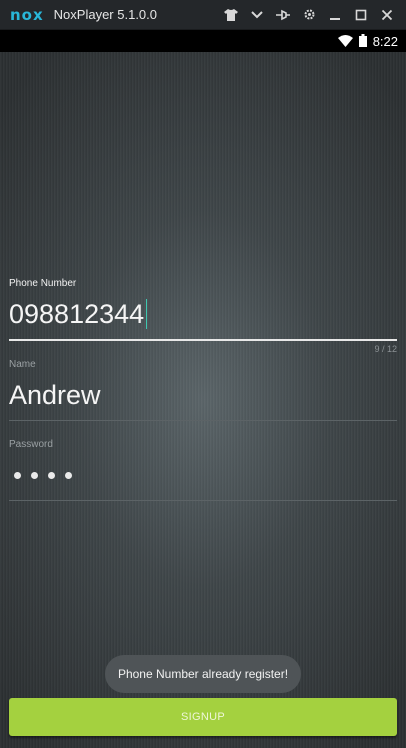  I want to click on nox-logo: nox, so click(27, 14).